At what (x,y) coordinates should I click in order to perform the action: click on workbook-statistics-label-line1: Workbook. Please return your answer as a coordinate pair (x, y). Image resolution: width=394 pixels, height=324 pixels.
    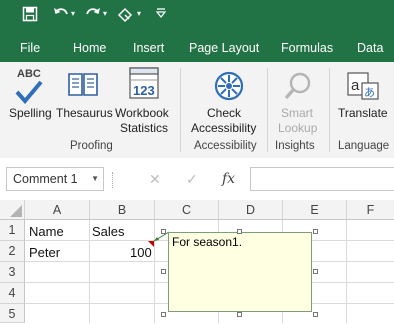
    Looking at the image, I should click on (142, 113).